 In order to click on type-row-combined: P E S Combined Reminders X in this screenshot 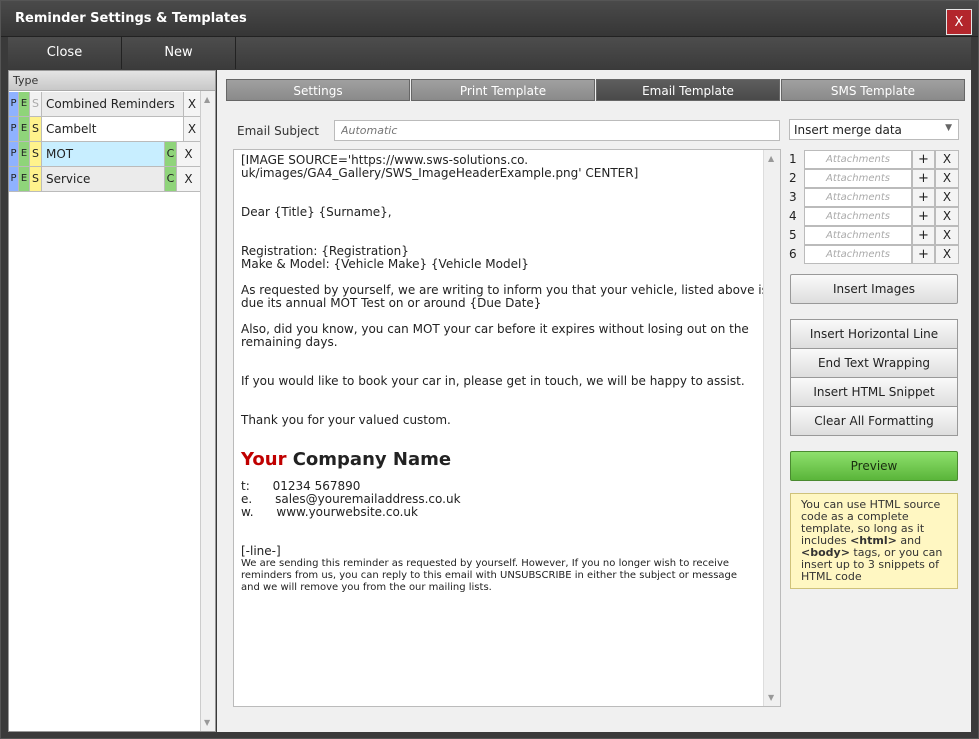, I will do `click(105, 104)`.